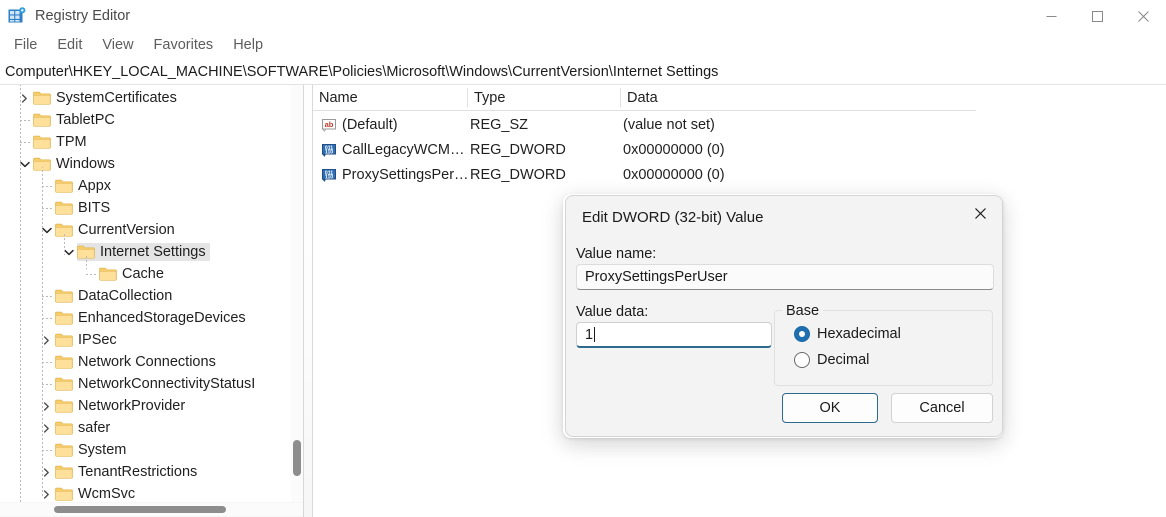 The height and width of the screenshot is (517, 1166). Describe the element at coordinates (113, 296) in the screenshot. I see `tree-item-content: DataCollection` at that location.